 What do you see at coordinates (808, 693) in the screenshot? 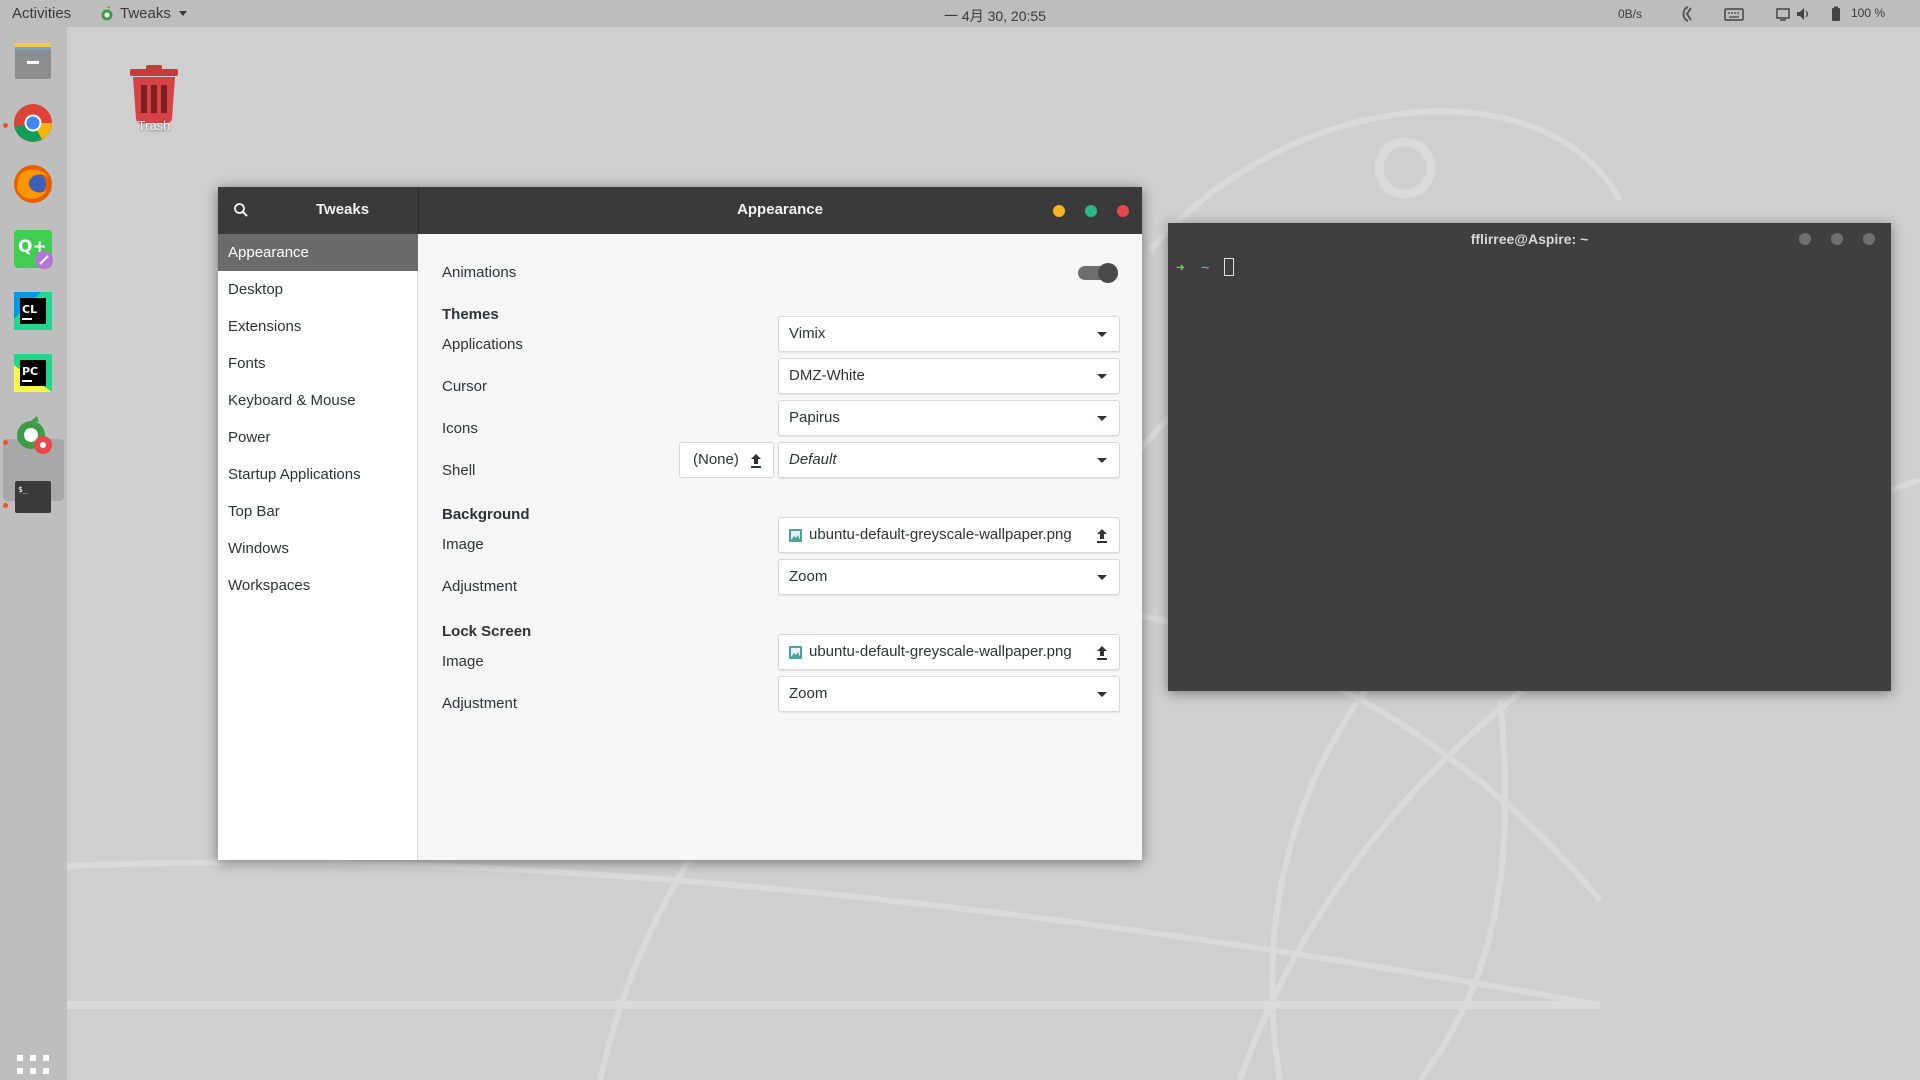
I see `lock-adjustment-value: Zoom` at bounding box center [808, 693].